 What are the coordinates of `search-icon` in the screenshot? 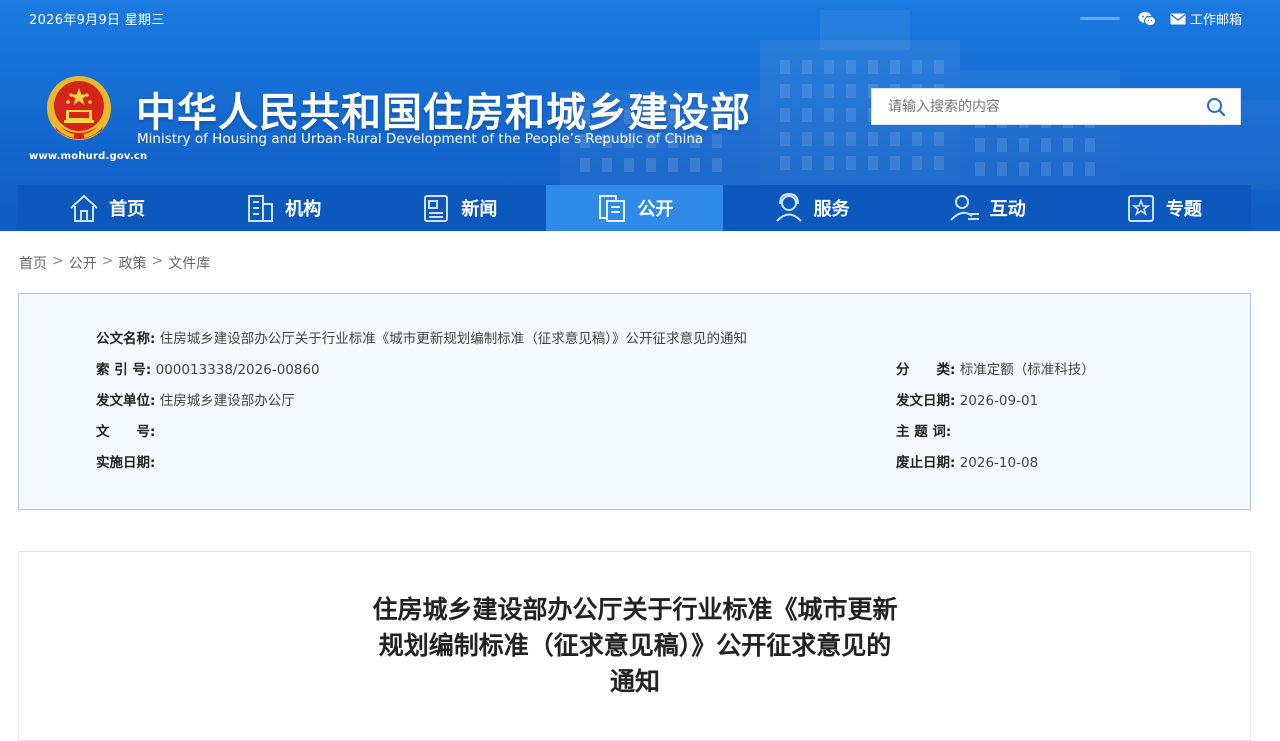 It's located at (1216, 106).